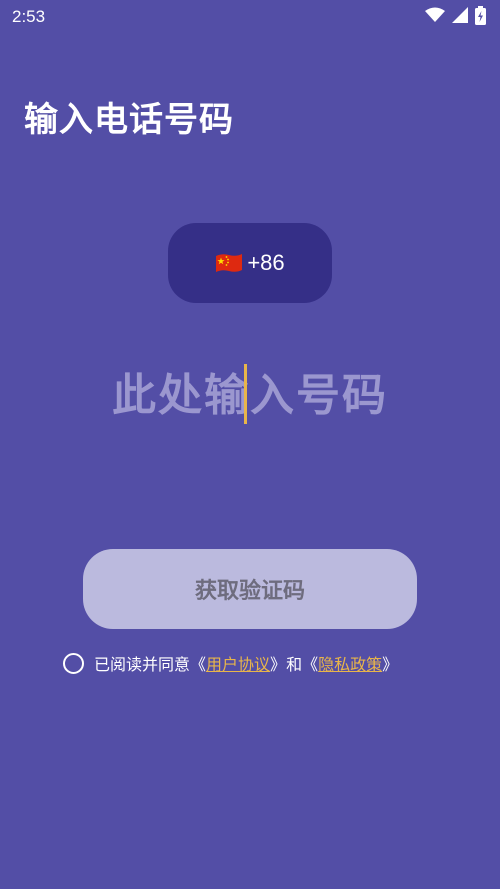 The width and height of the screenshot is (500, 889). I want to click on privacy-policy-link: 隐私政策, so click(350, 663).